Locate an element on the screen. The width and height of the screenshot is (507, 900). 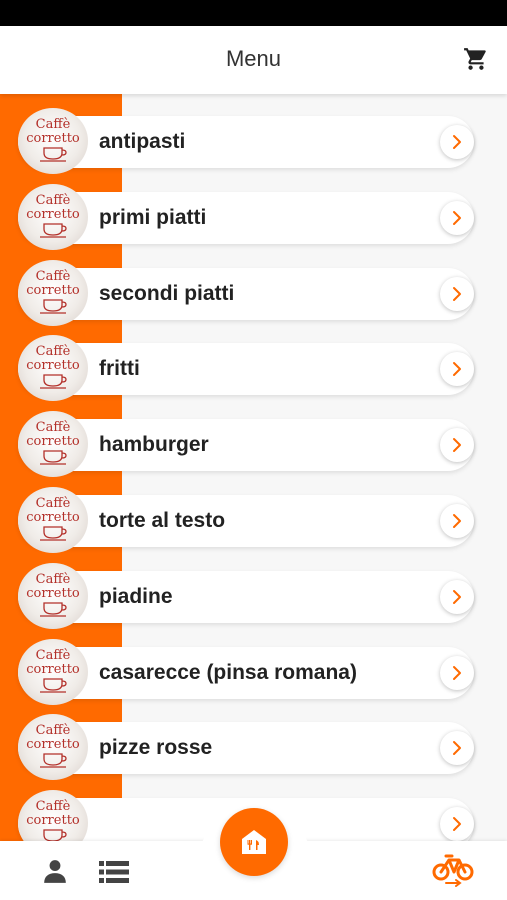
menu-category-item: Caffè corretto pizze rosse is located at coordinates (246, 747).